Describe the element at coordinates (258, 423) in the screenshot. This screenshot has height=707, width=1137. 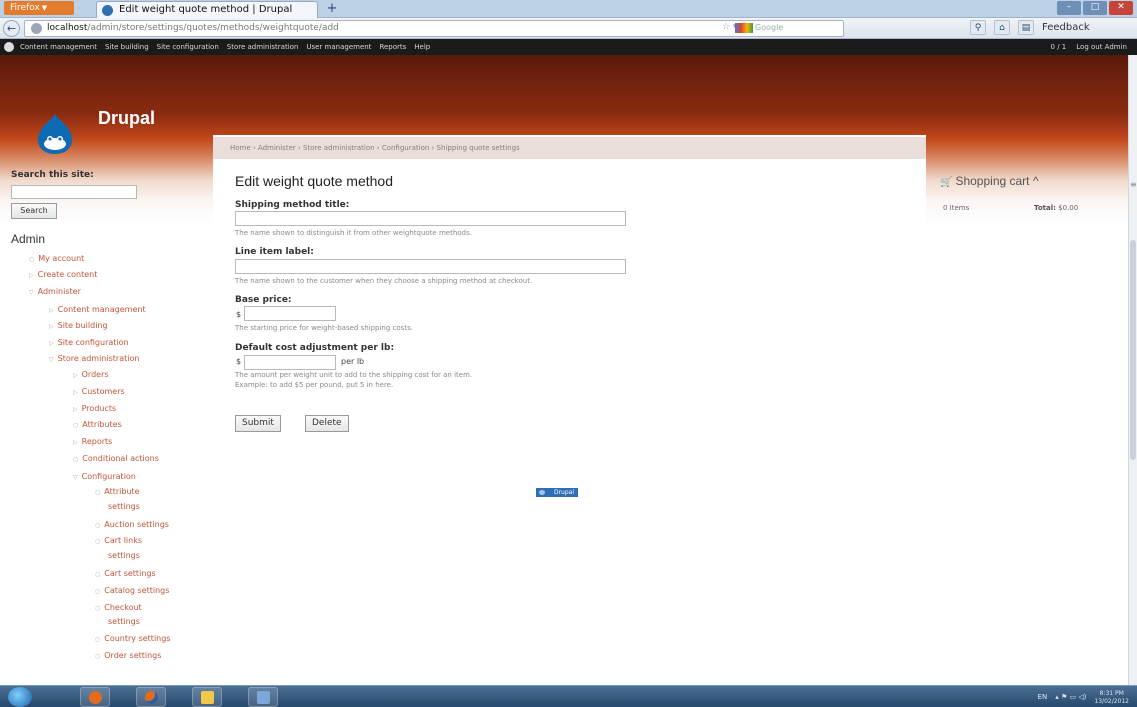
I see `submit-button: Submit` at that location.